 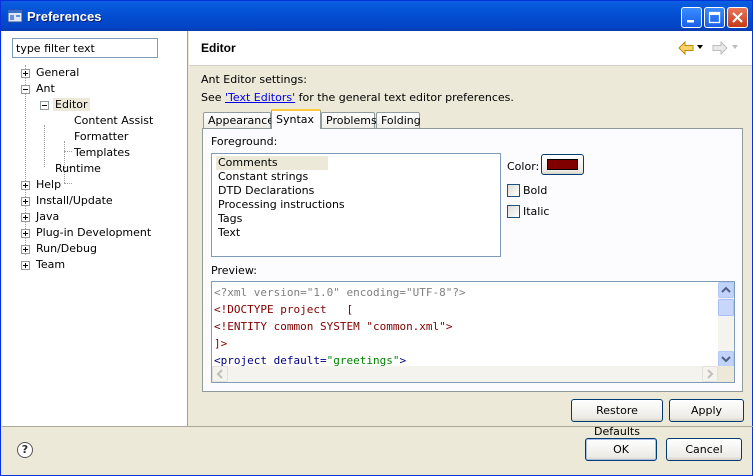 I want to click on tab-problems: Problems, so click(x=349, y=120).